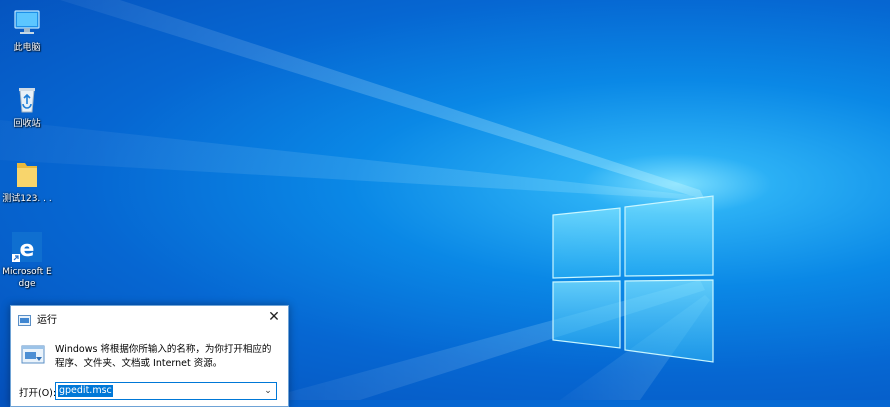 The width and height of the screenshot is (890, 407). Describe the element at coordinates (27, 249) in the screenshot. I see `svg-text: e` at that location.